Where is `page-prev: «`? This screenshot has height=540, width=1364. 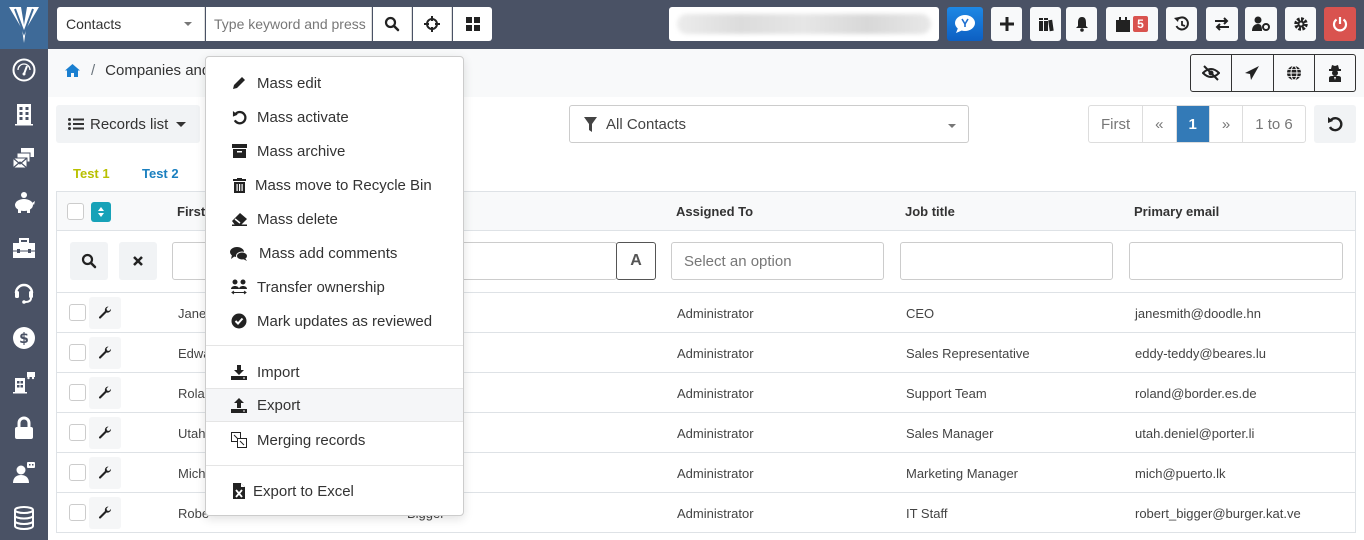 page-prev: « is located at coordinates (1160, 124).